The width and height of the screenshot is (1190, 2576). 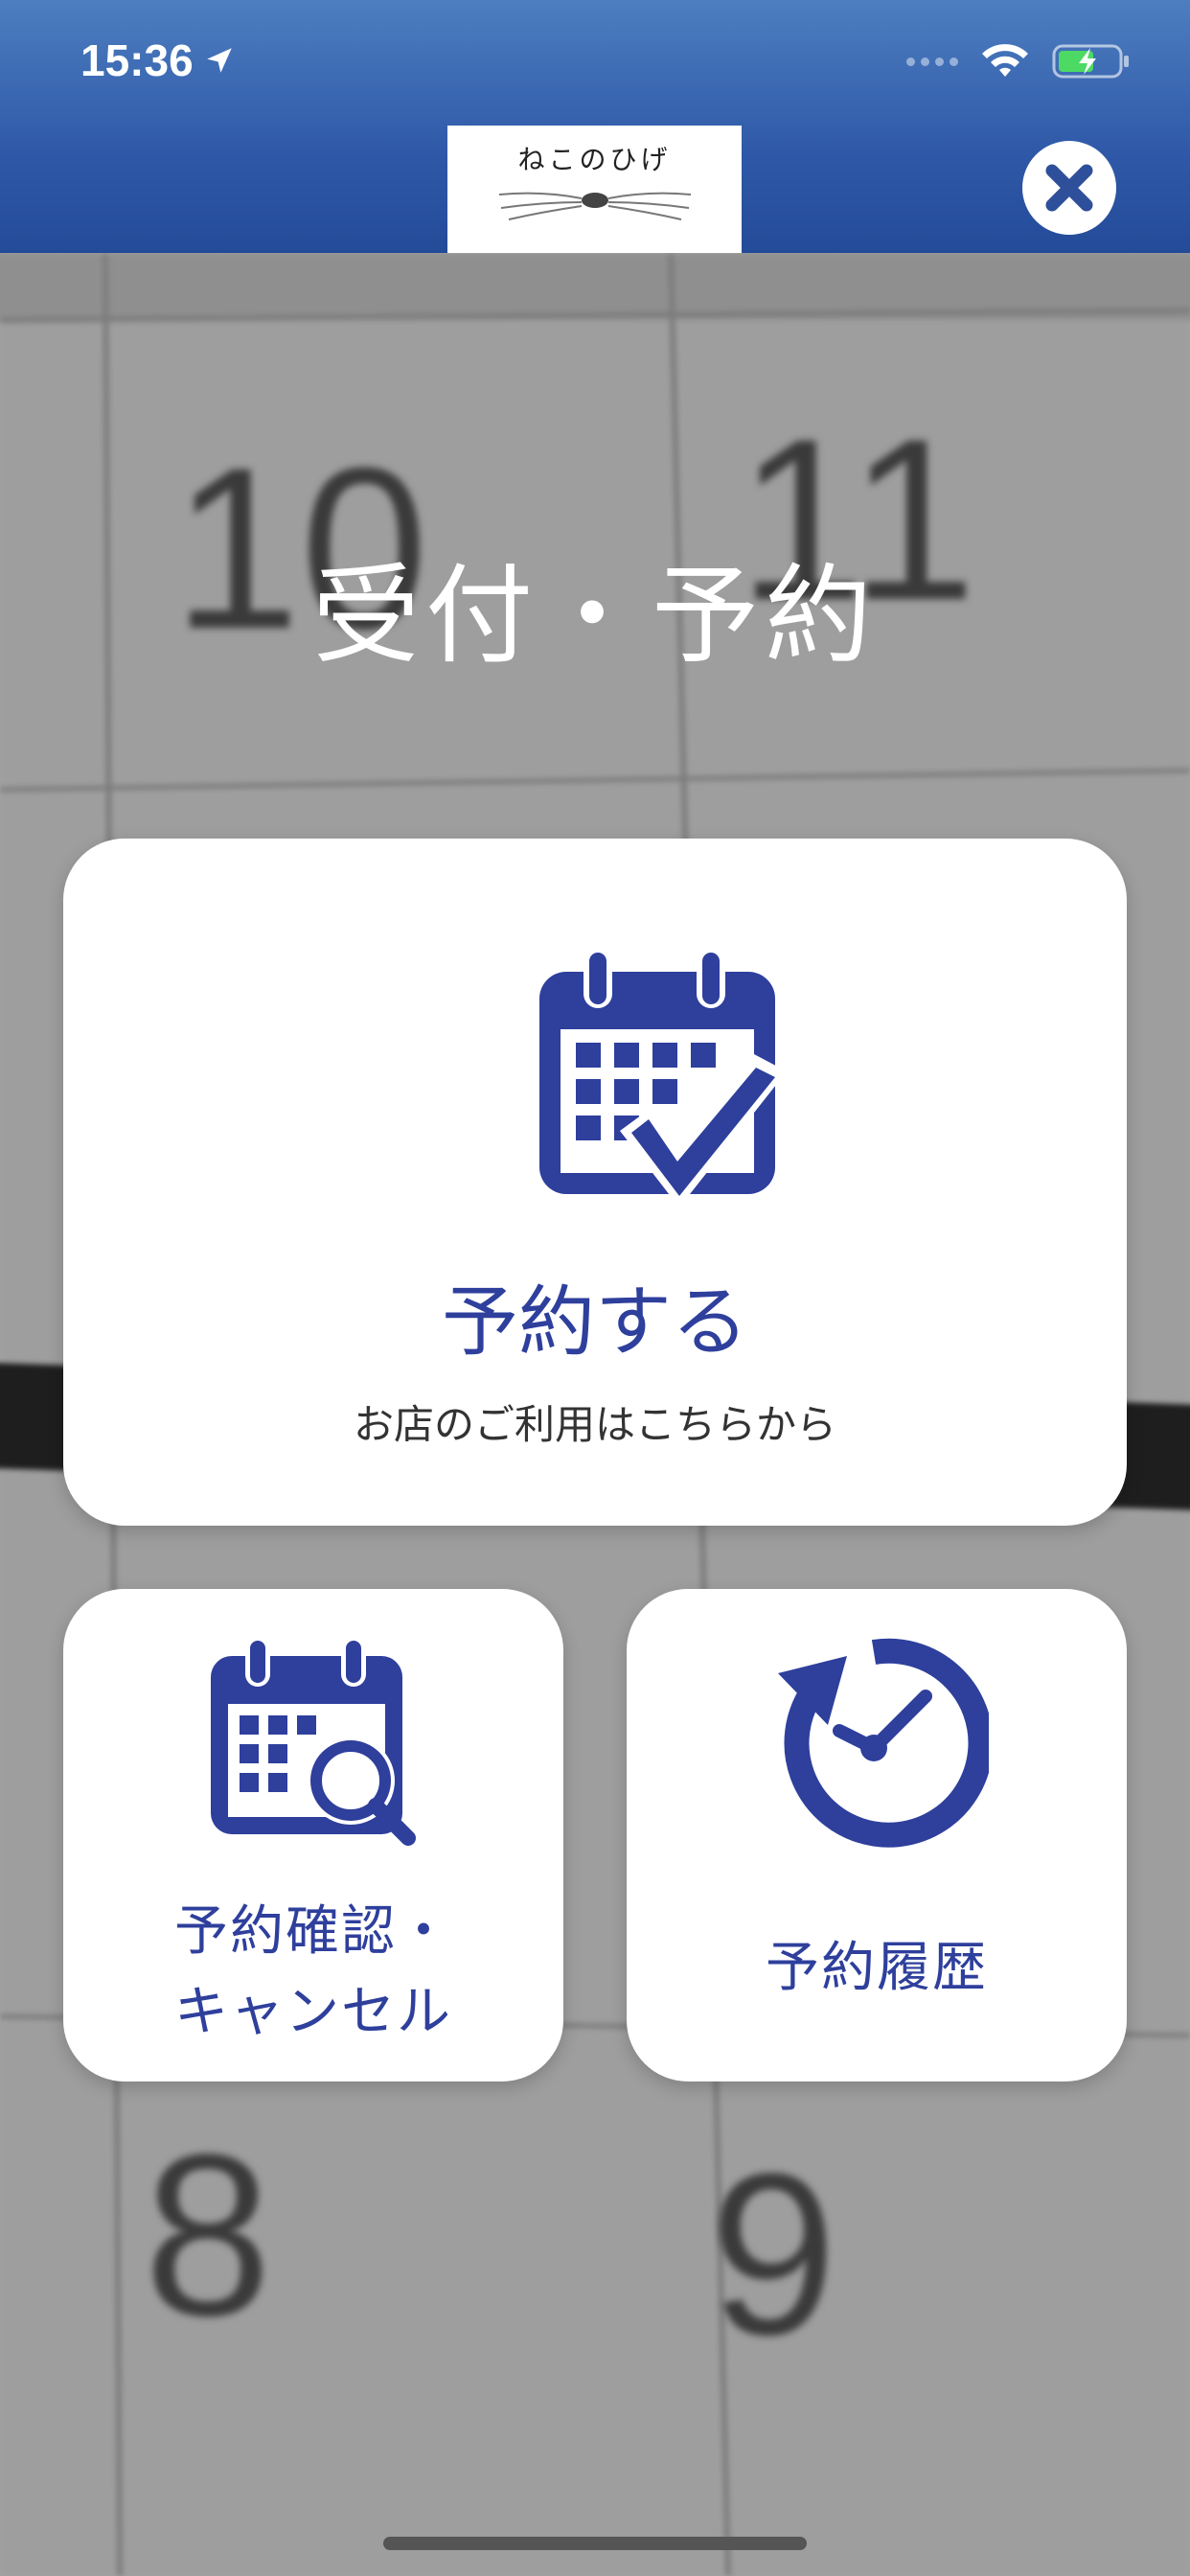 What do you see at coordinates (932, 62) in the screenshot?
I see `signal-dots-icon` at bounding box center [932, 62].